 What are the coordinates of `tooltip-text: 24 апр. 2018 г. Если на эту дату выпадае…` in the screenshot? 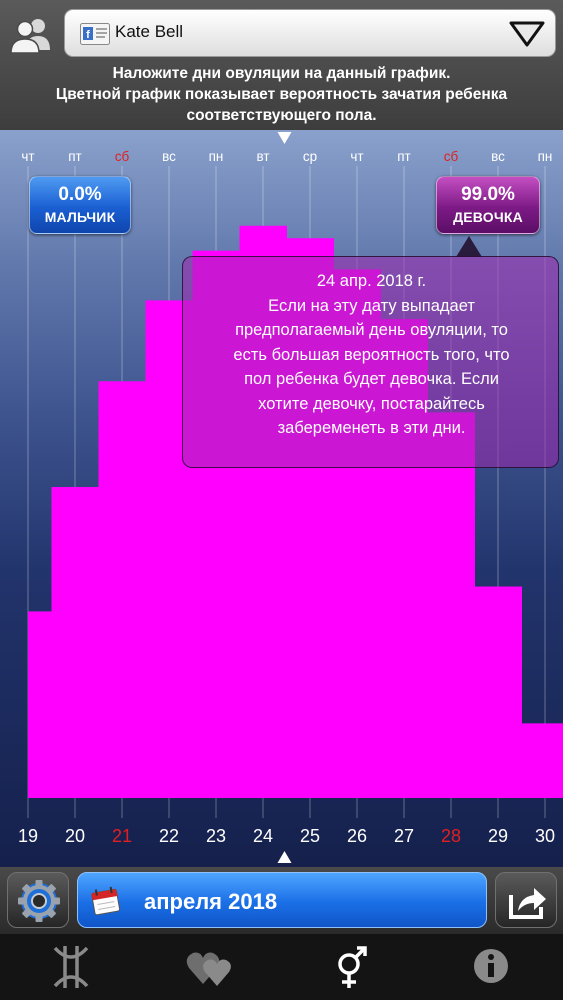 It's located at (371, 355).